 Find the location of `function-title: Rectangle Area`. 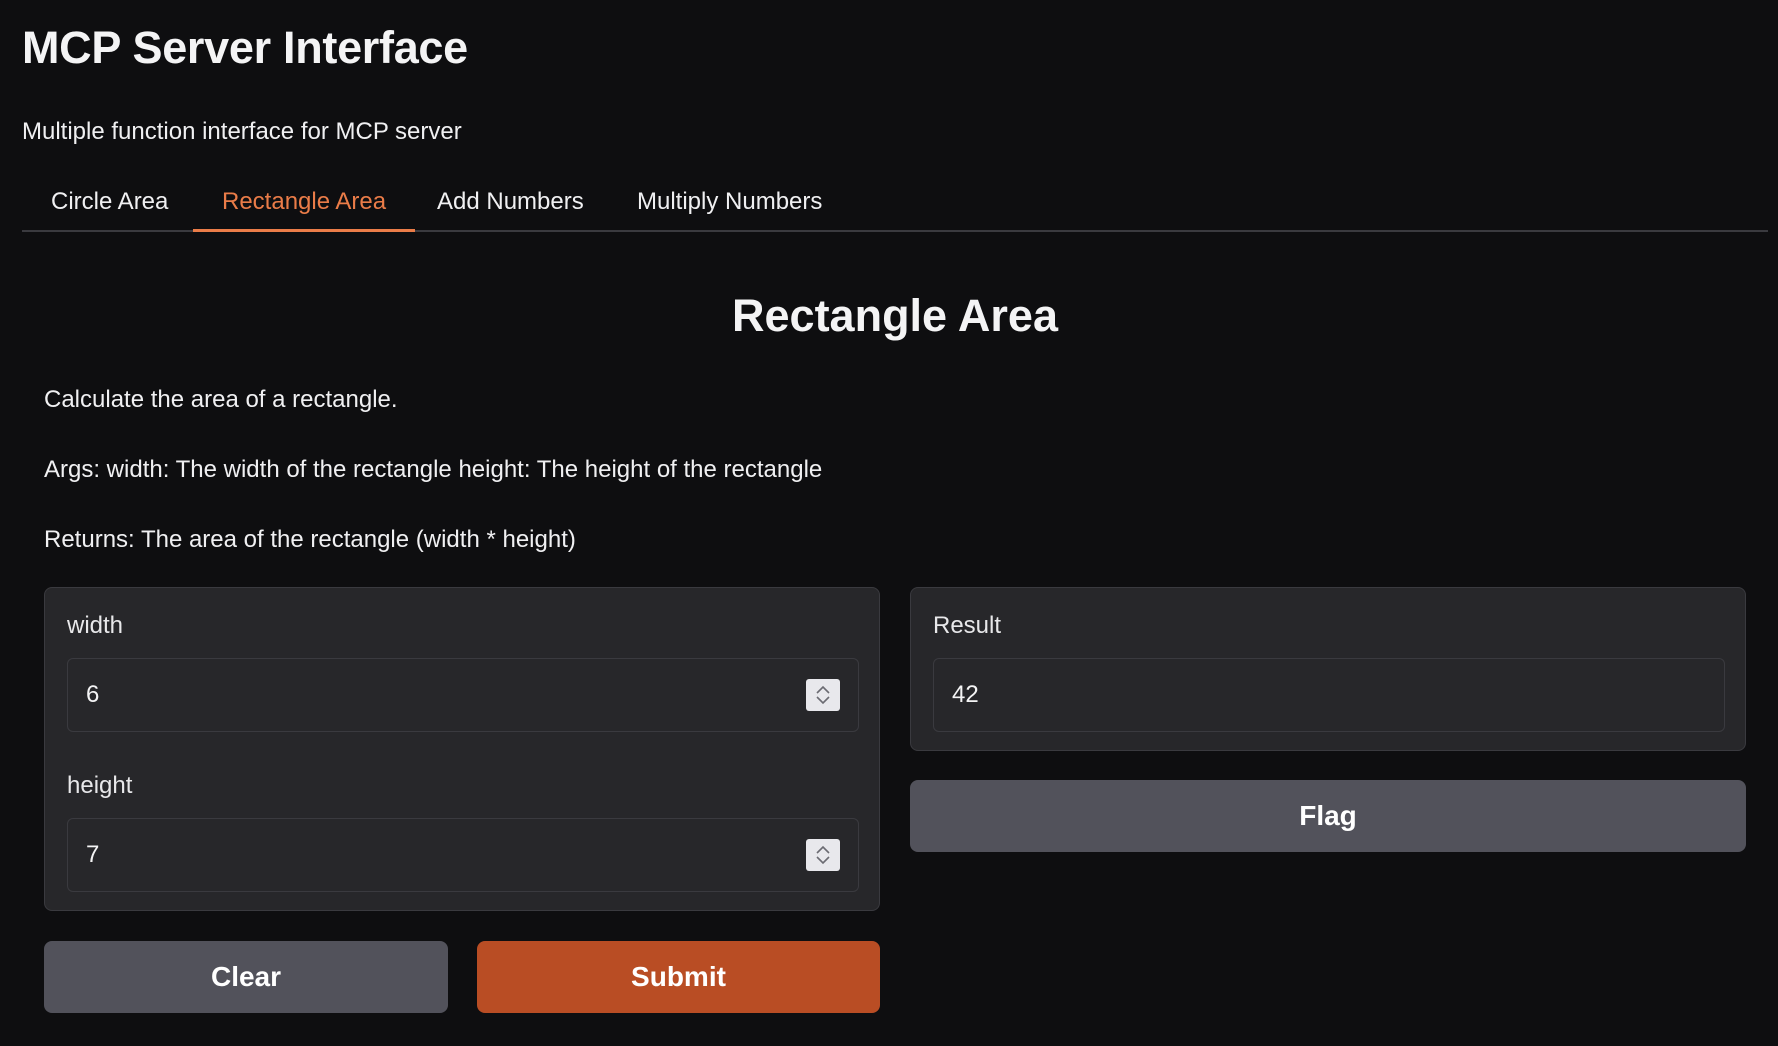

function-title: Rectangle Area is located at coordinates (895, 315).